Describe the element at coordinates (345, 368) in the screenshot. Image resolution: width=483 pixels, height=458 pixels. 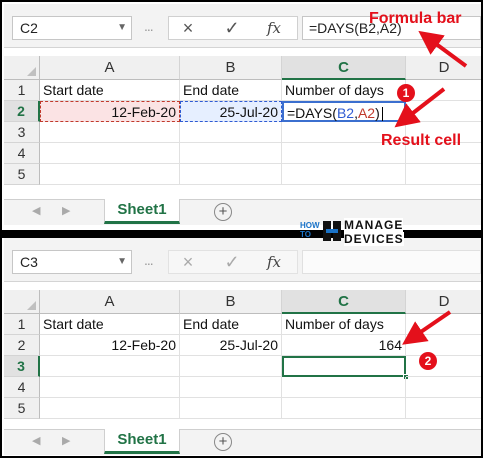
I see `cell-c3-selected` at that location.